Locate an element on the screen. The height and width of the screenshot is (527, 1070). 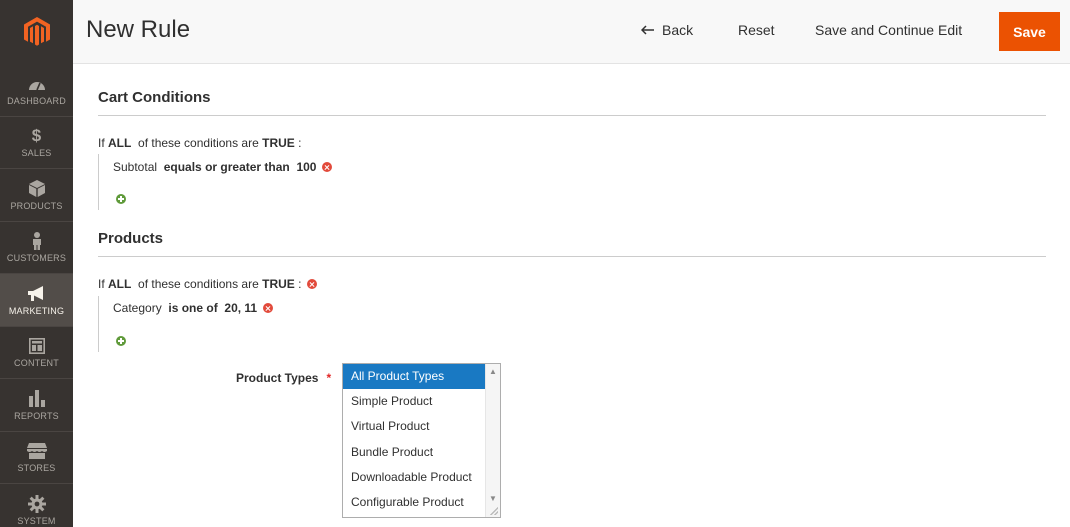
person-icon is located at coordinates (37, 241).